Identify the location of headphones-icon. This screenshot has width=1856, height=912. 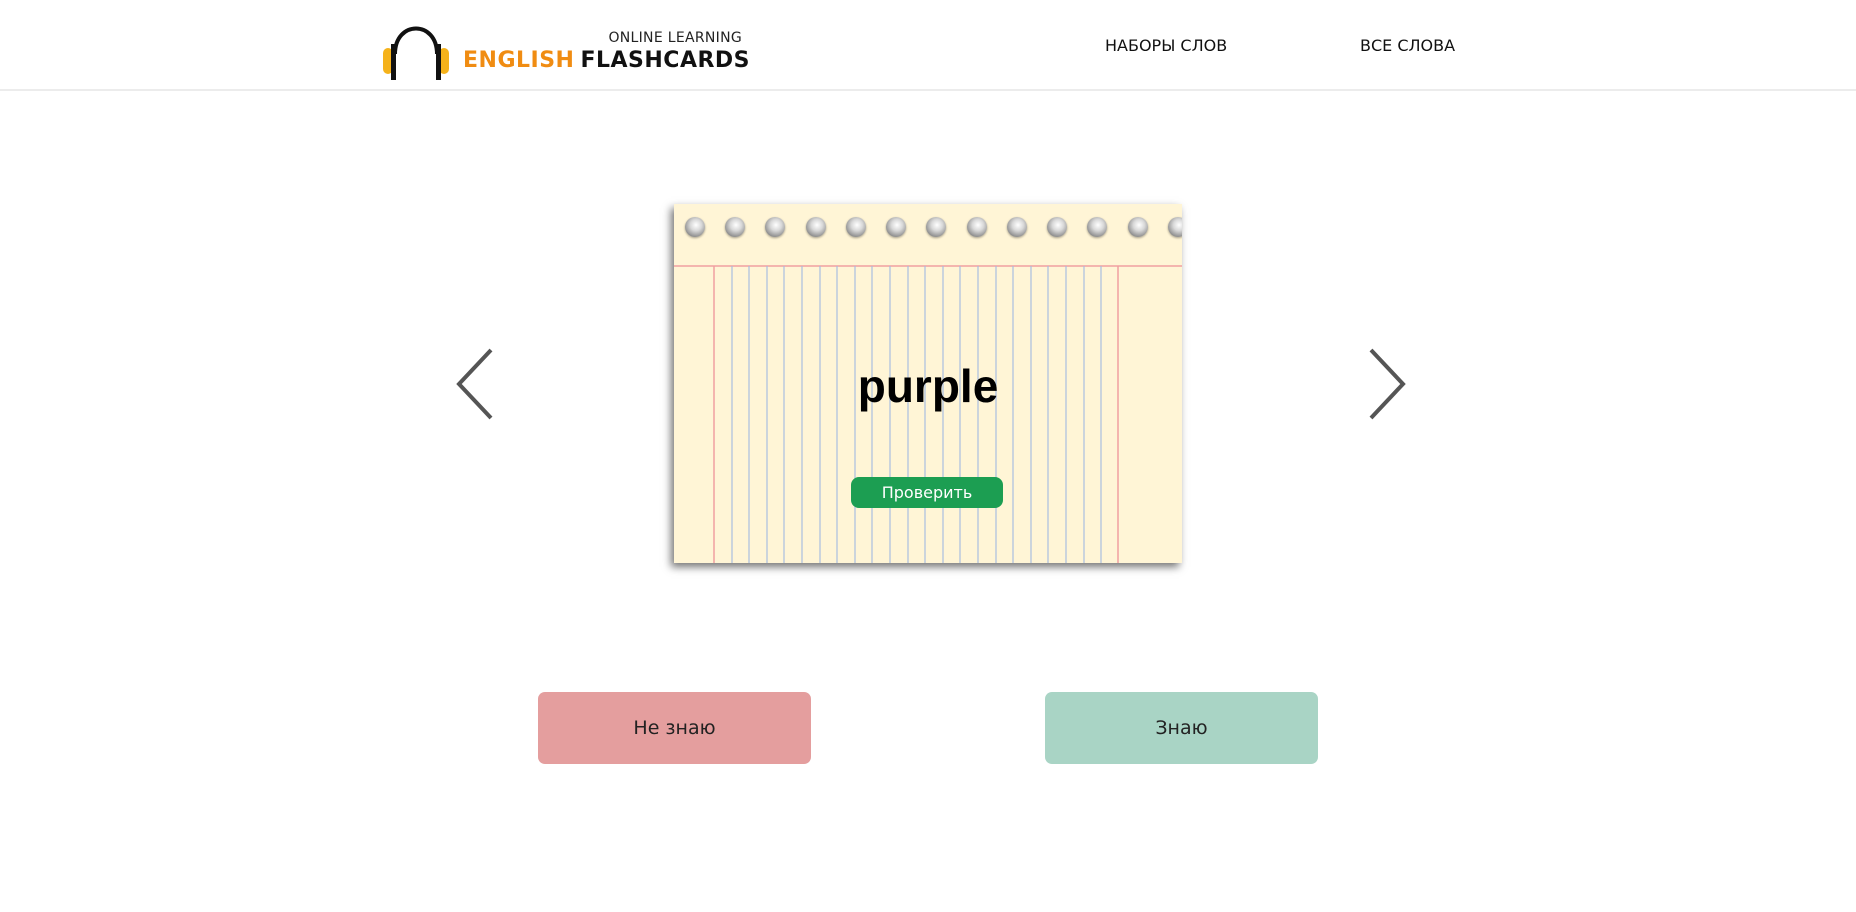
(416, 53).